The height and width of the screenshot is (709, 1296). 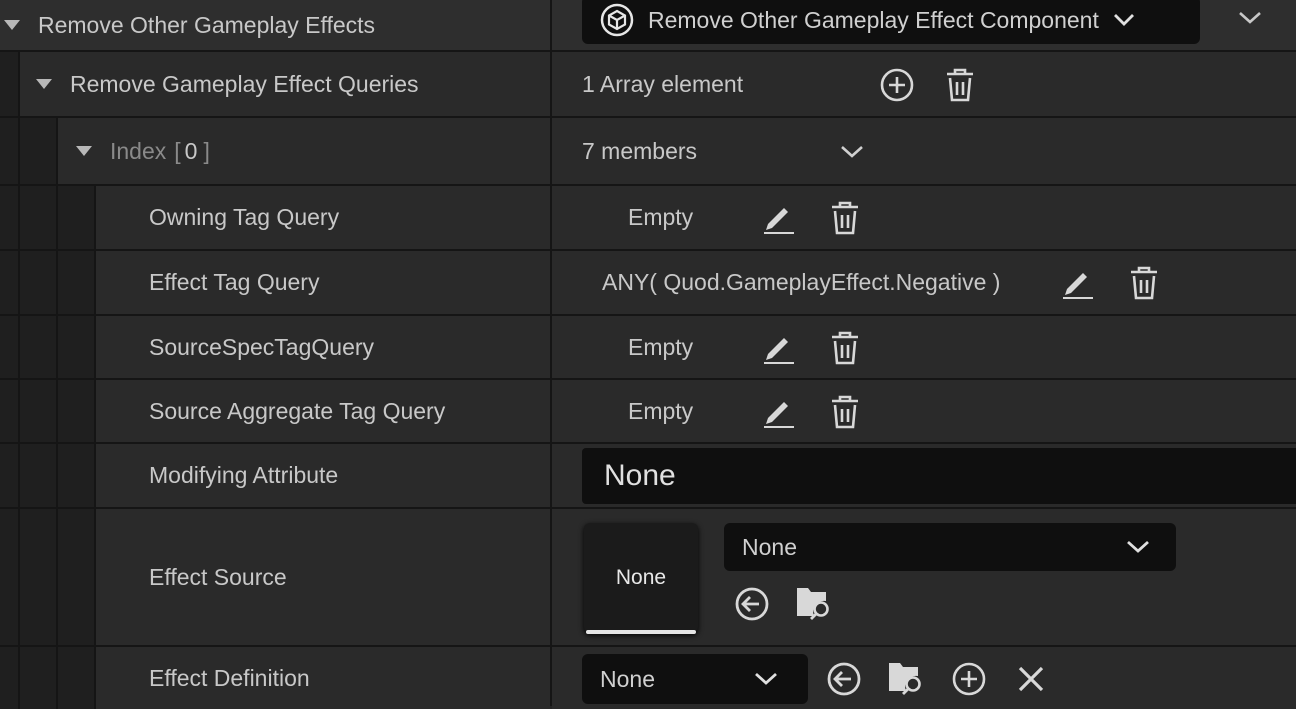 I want to click on browse-class-button, so click(x=906, y=678).